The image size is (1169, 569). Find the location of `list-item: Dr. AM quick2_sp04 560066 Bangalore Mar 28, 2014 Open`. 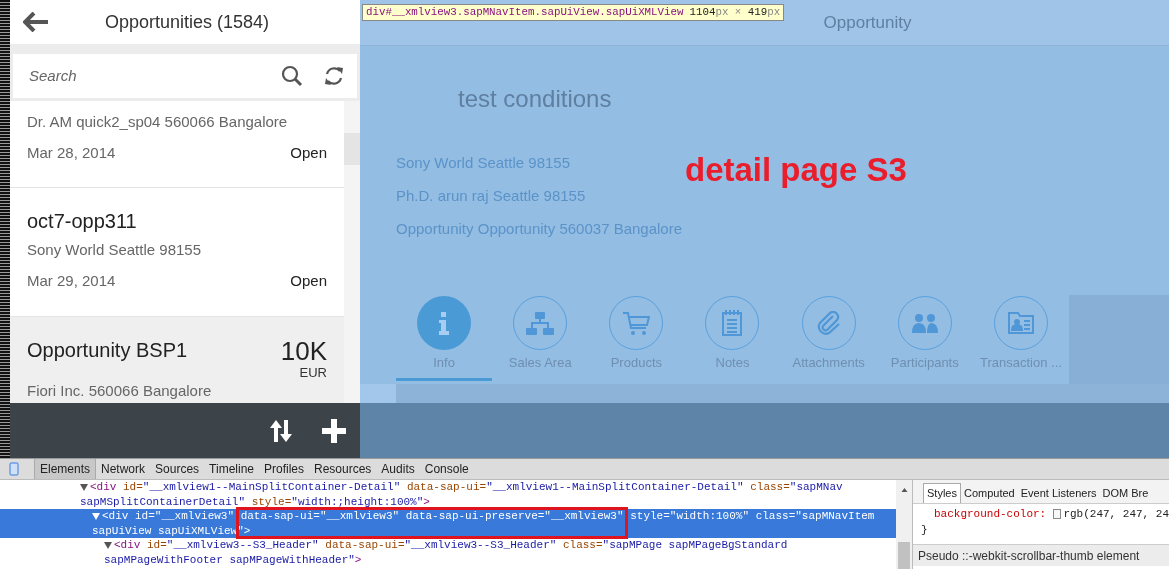

list-item: Dr. AM quick2_sp04 560066 Bangalore Mar 28, 2014 Open is located at coordinates (177, 144).